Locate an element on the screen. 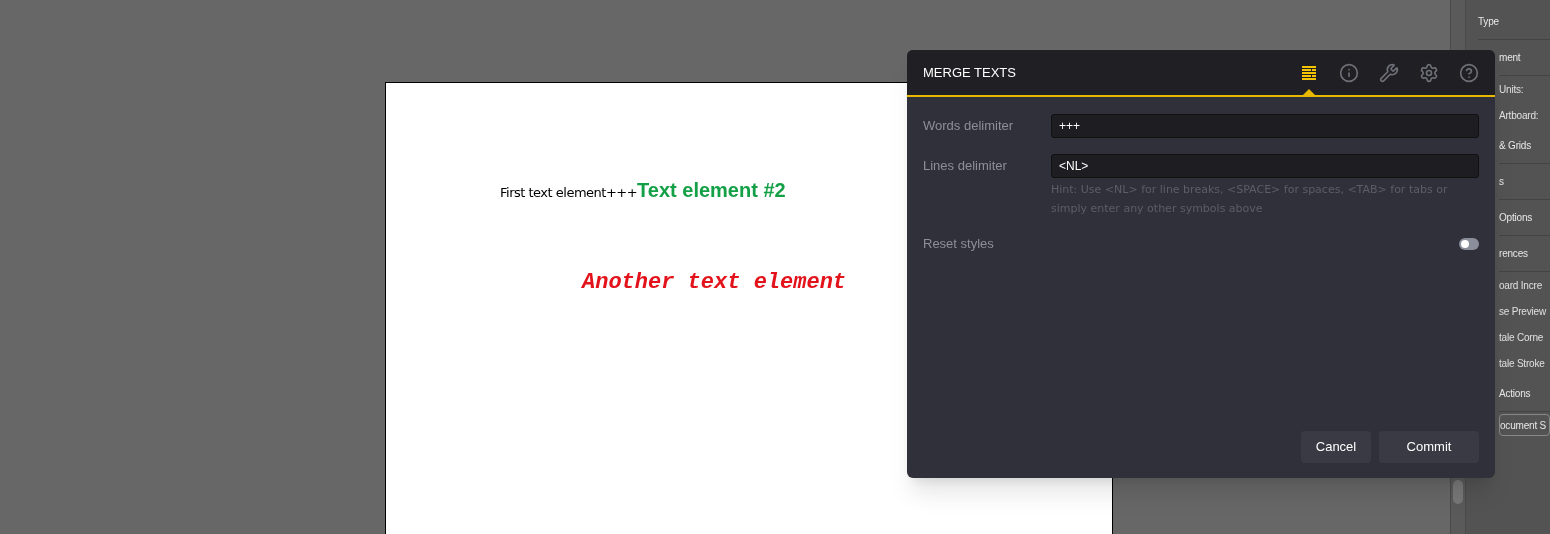 The width and height of the screenshot is (1550, 534). panel-label: Units: is located at coordinates (1512, 89).